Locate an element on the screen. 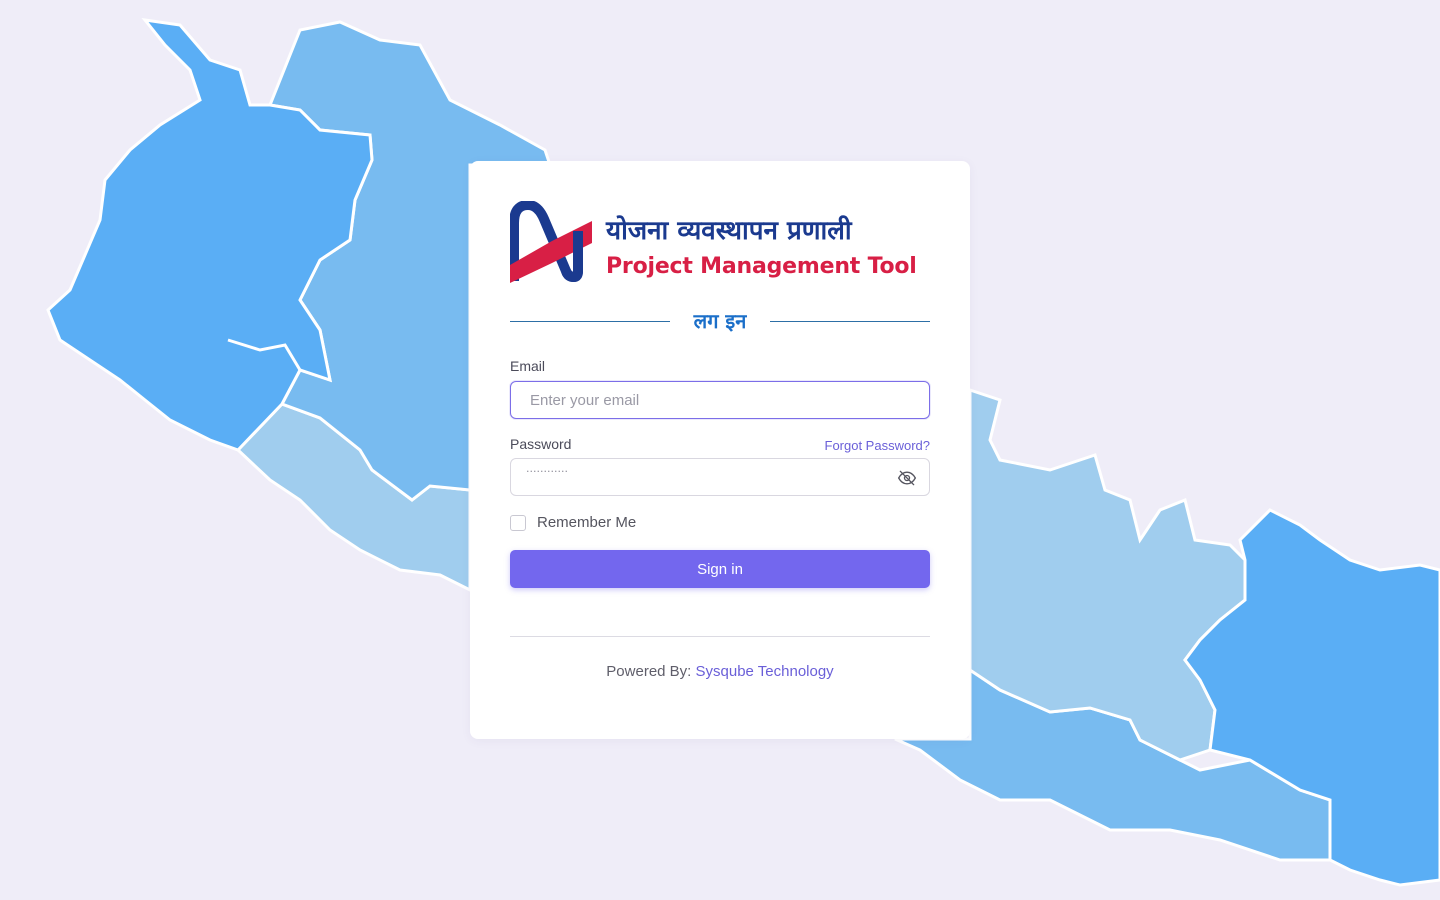 This screenshot has width=1440, height=900. email-input is located at coordinates (720, 400).